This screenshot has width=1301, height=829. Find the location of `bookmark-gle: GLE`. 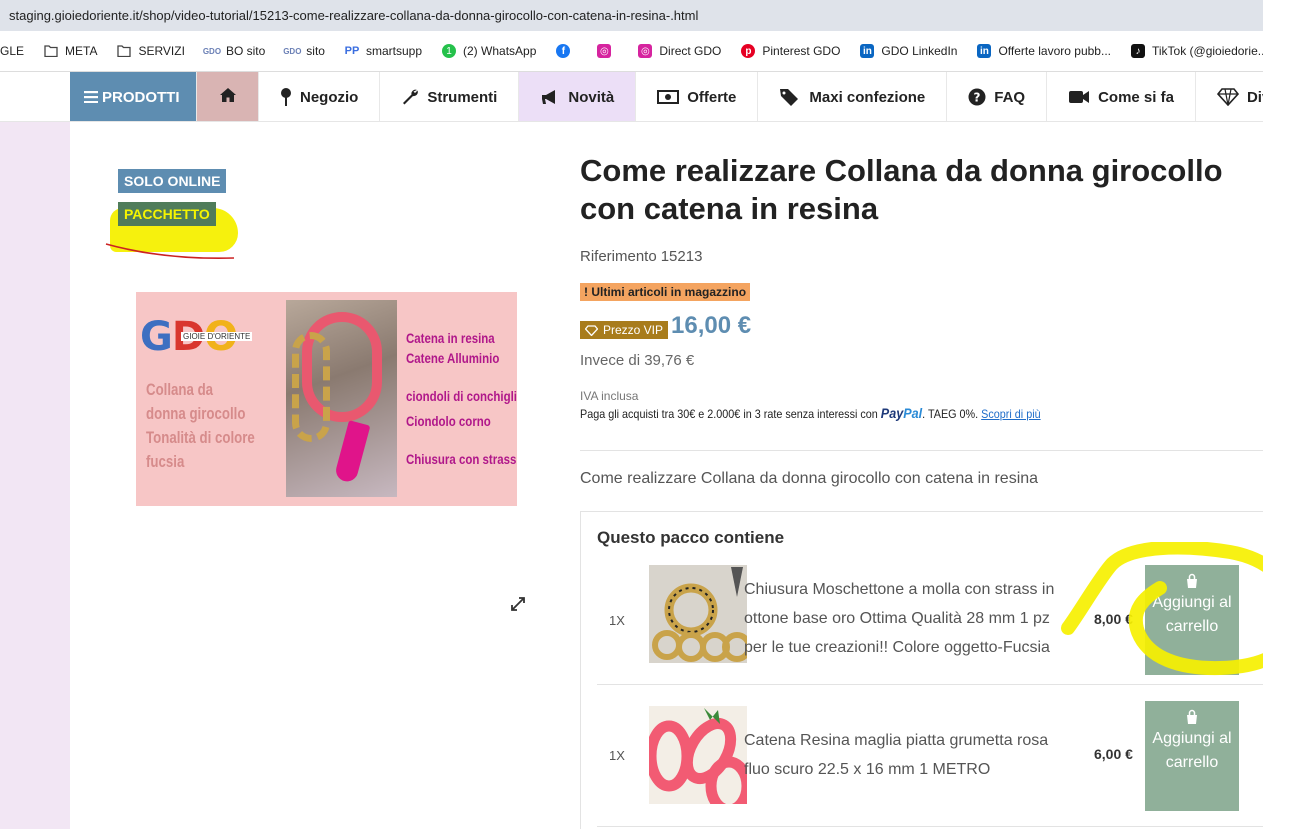

bookmark-gle: GLE is located at coordinates (12, 51).